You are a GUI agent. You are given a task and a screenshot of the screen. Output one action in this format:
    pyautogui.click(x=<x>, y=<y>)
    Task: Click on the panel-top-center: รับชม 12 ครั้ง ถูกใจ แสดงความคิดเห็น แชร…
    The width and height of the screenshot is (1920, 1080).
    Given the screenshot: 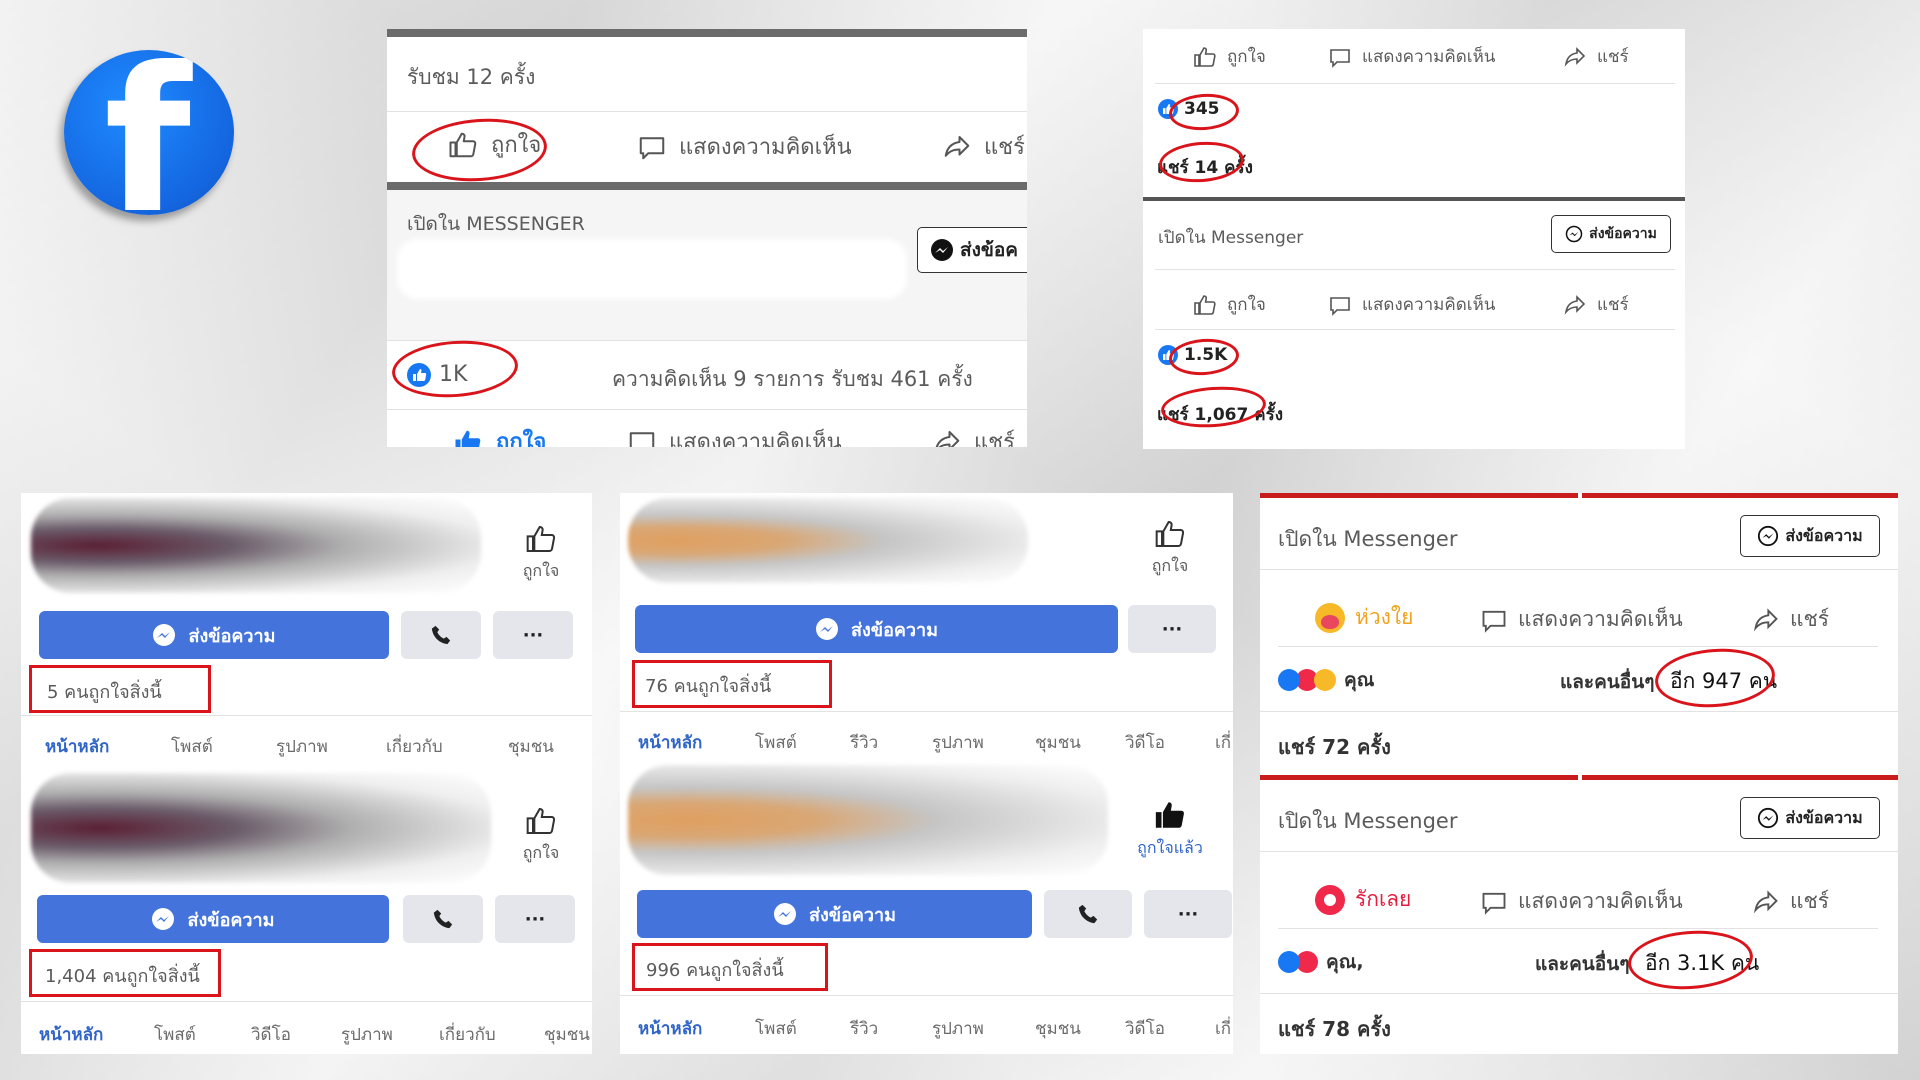 What is the action you would take?
    pyautogui.click(x=707, y=238)
    